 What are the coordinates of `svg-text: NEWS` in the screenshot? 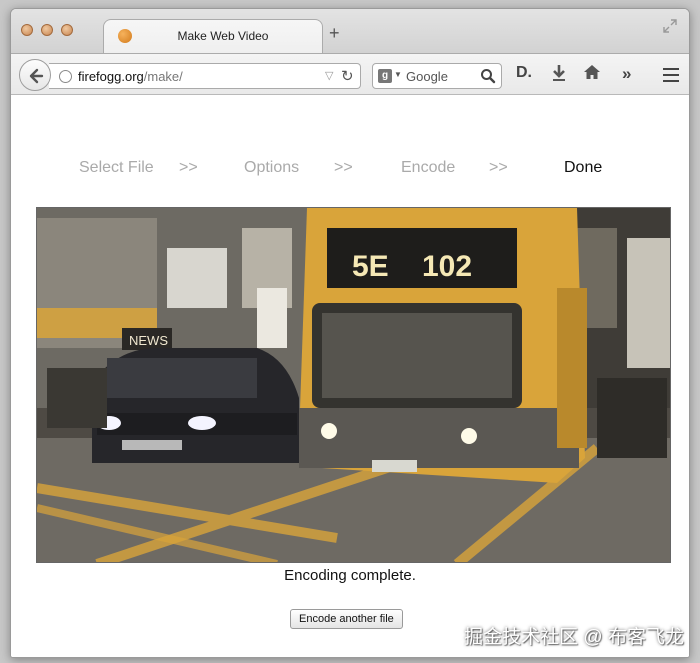 It's located at (148, 340).